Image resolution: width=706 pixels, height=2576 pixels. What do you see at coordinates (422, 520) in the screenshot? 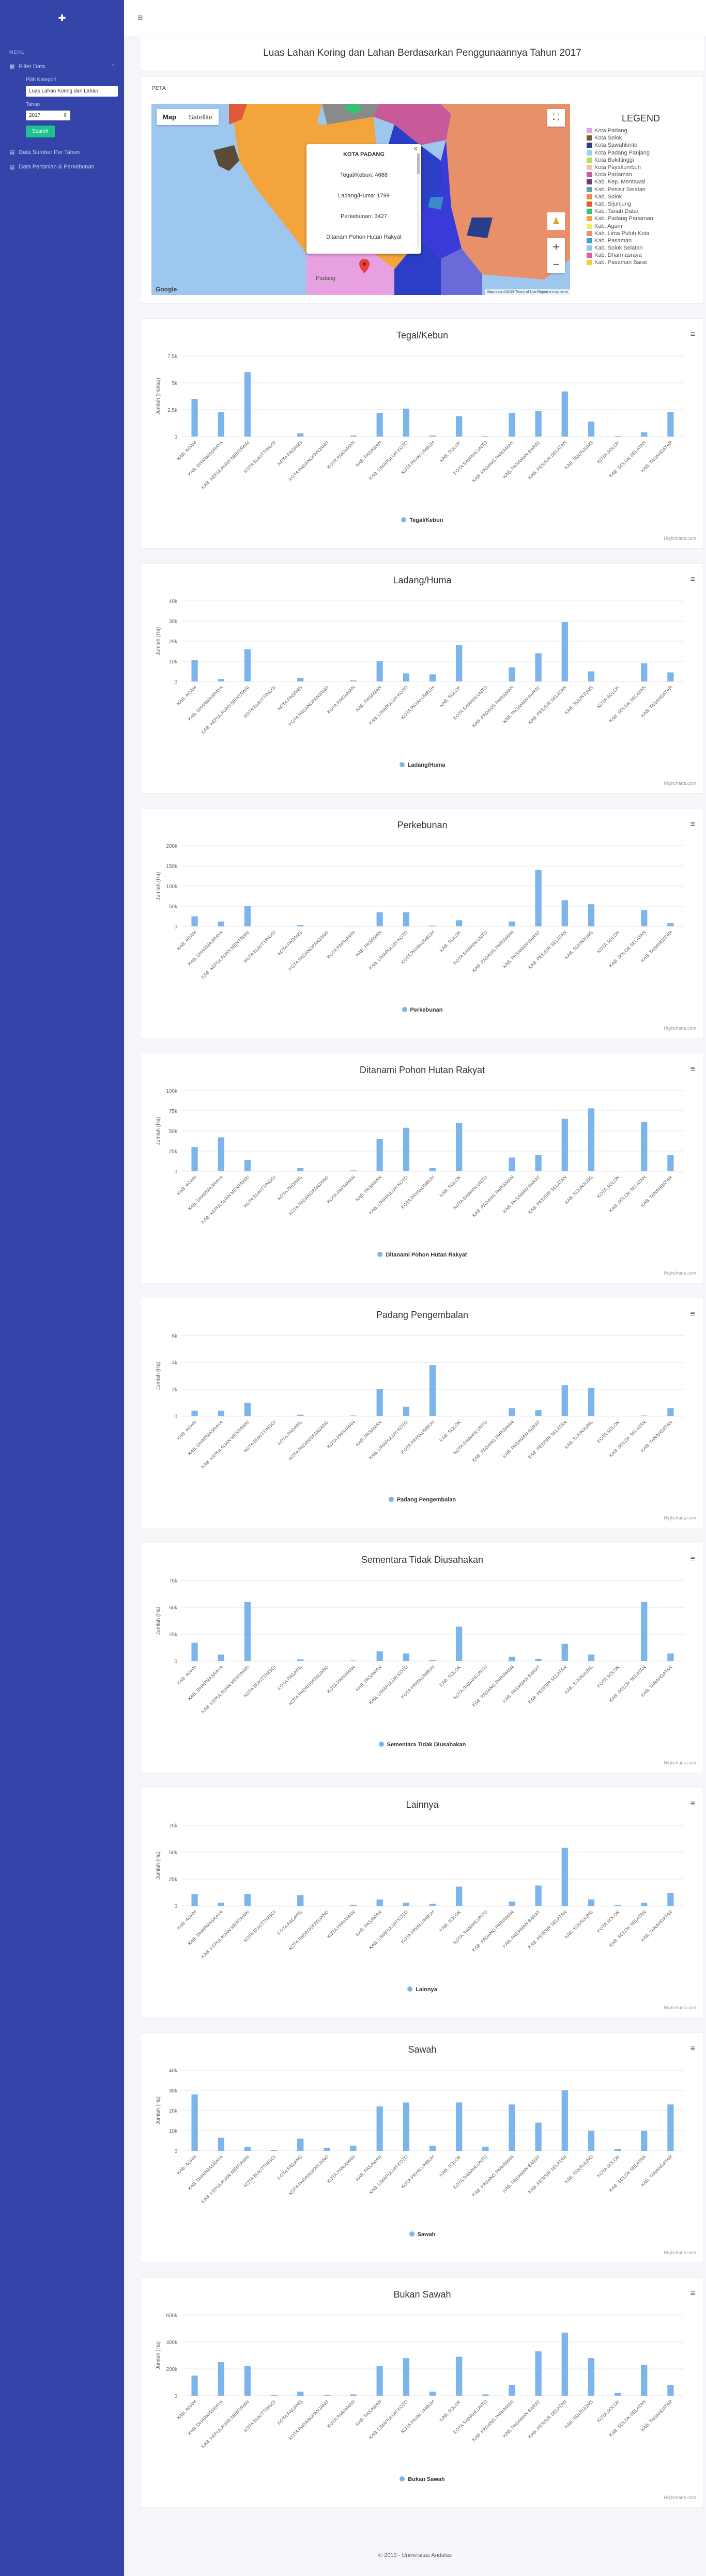
I see `chart-legend: Tegal/Kebun` at bounding box center [422, 520].